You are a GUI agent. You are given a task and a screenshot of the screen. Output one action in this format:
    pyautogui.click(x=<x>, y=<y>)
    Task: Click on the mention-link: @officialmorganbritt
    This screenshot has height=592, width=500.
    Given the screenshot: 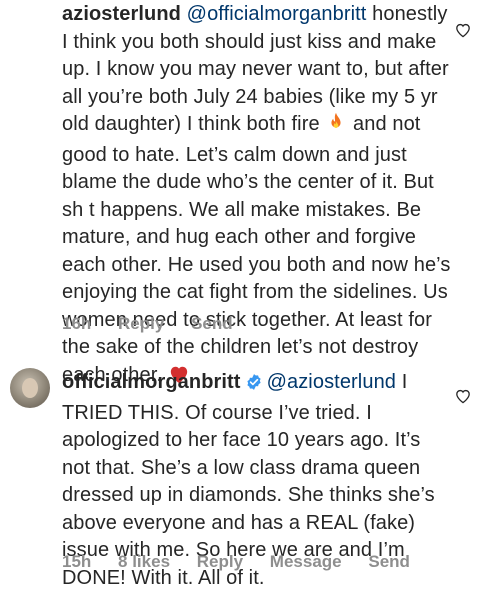 What is the action you would take?
    pyautogui.click(x=277, y=14)
    